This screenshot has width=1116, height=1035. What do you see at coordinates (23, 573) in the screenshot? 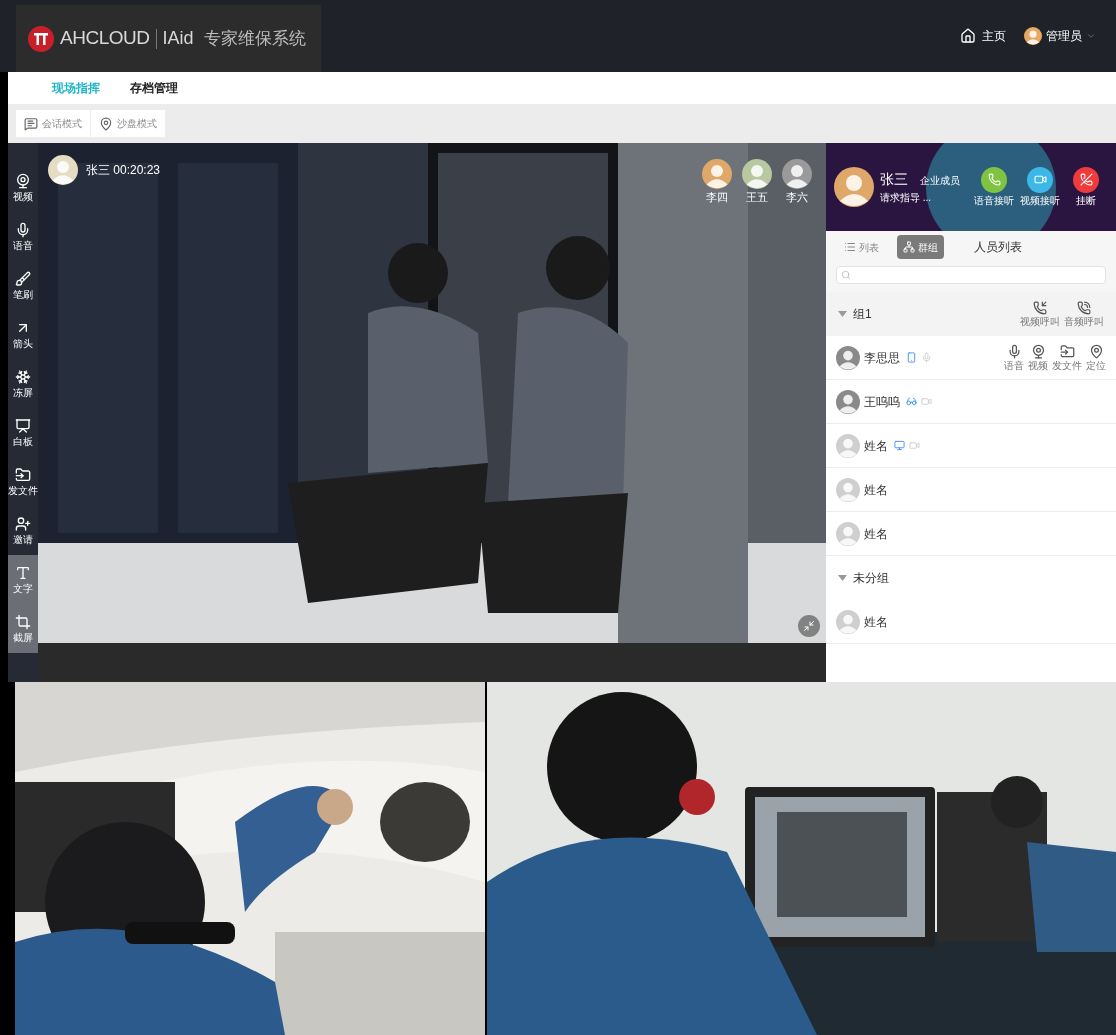
I see `text-icon` at bounding box center [23, 573].